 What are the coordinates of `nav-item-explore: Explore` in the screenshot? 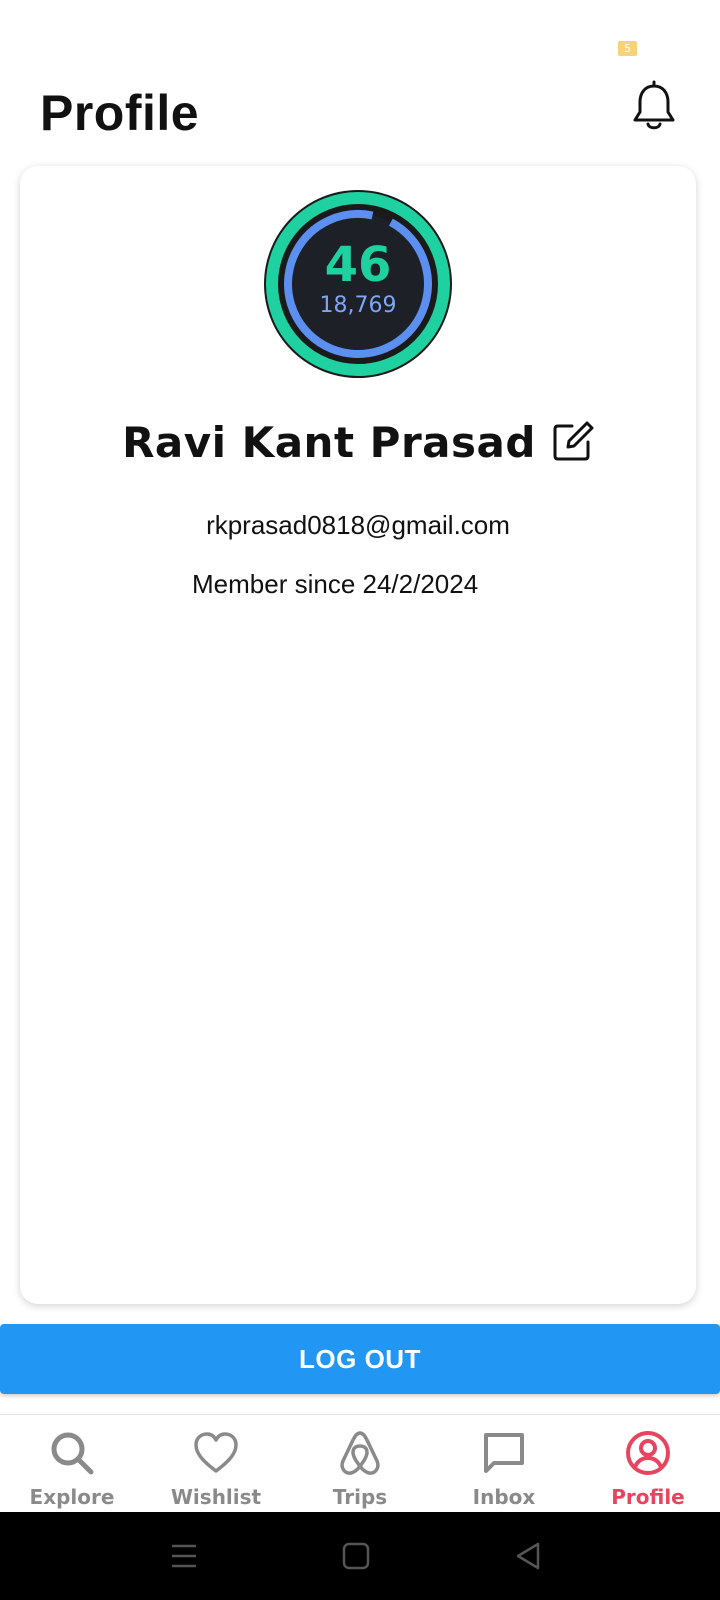 It's located at (72, 1464).